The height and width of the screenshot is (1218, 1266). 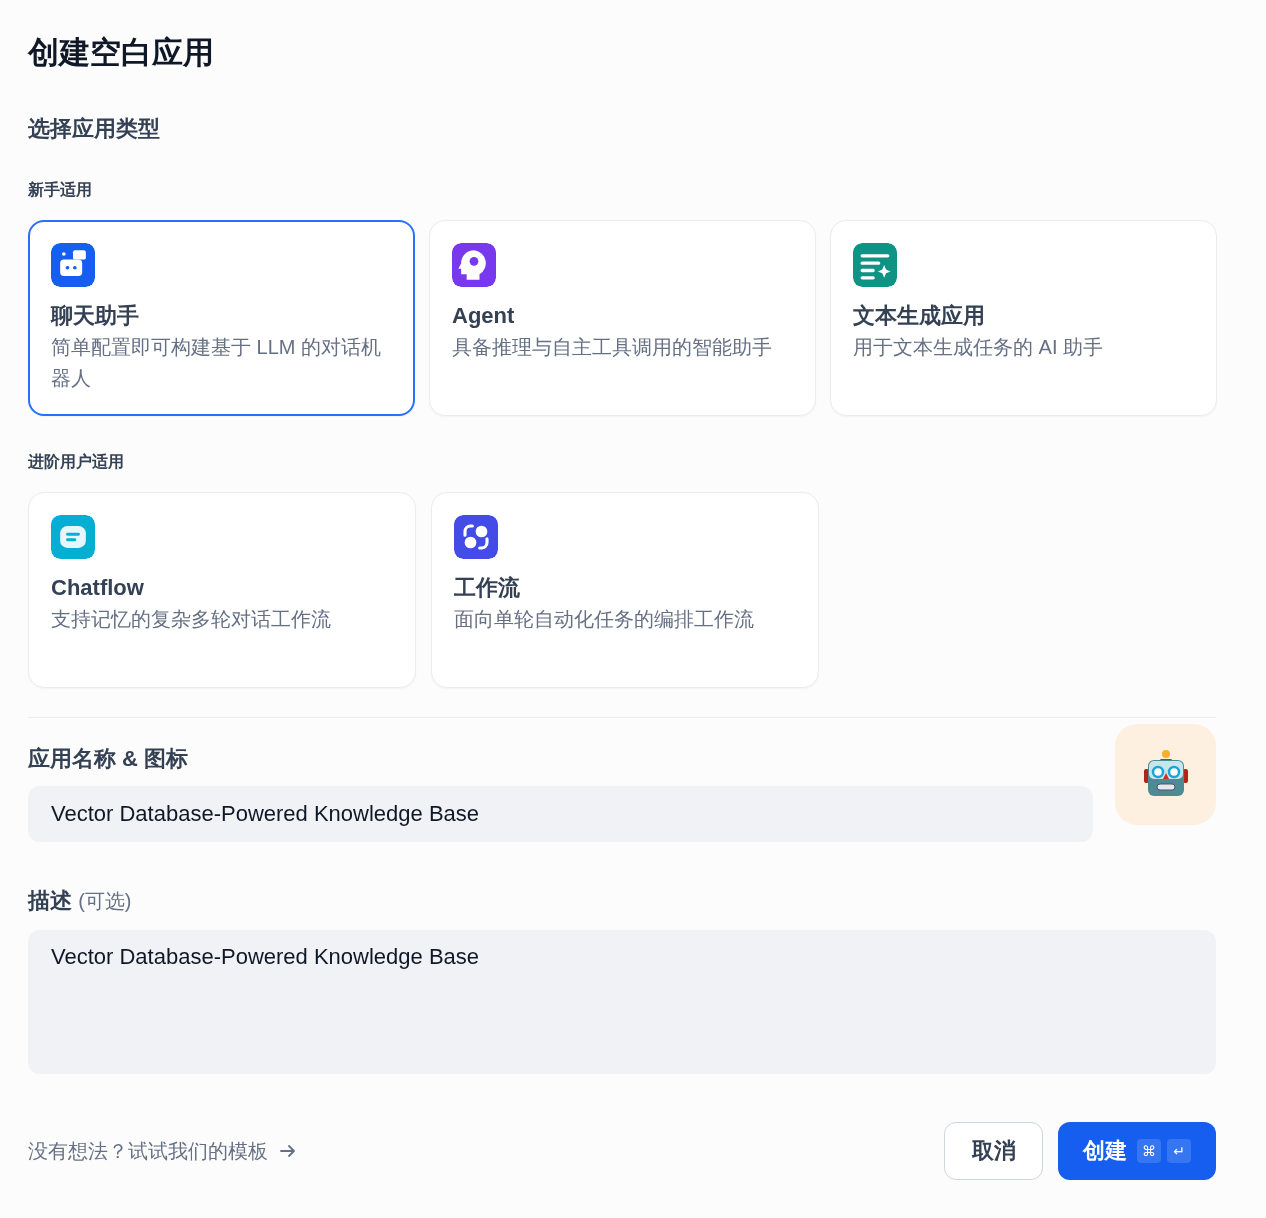 I want to click on app-icon-picker, so click(x=1165, y=774).